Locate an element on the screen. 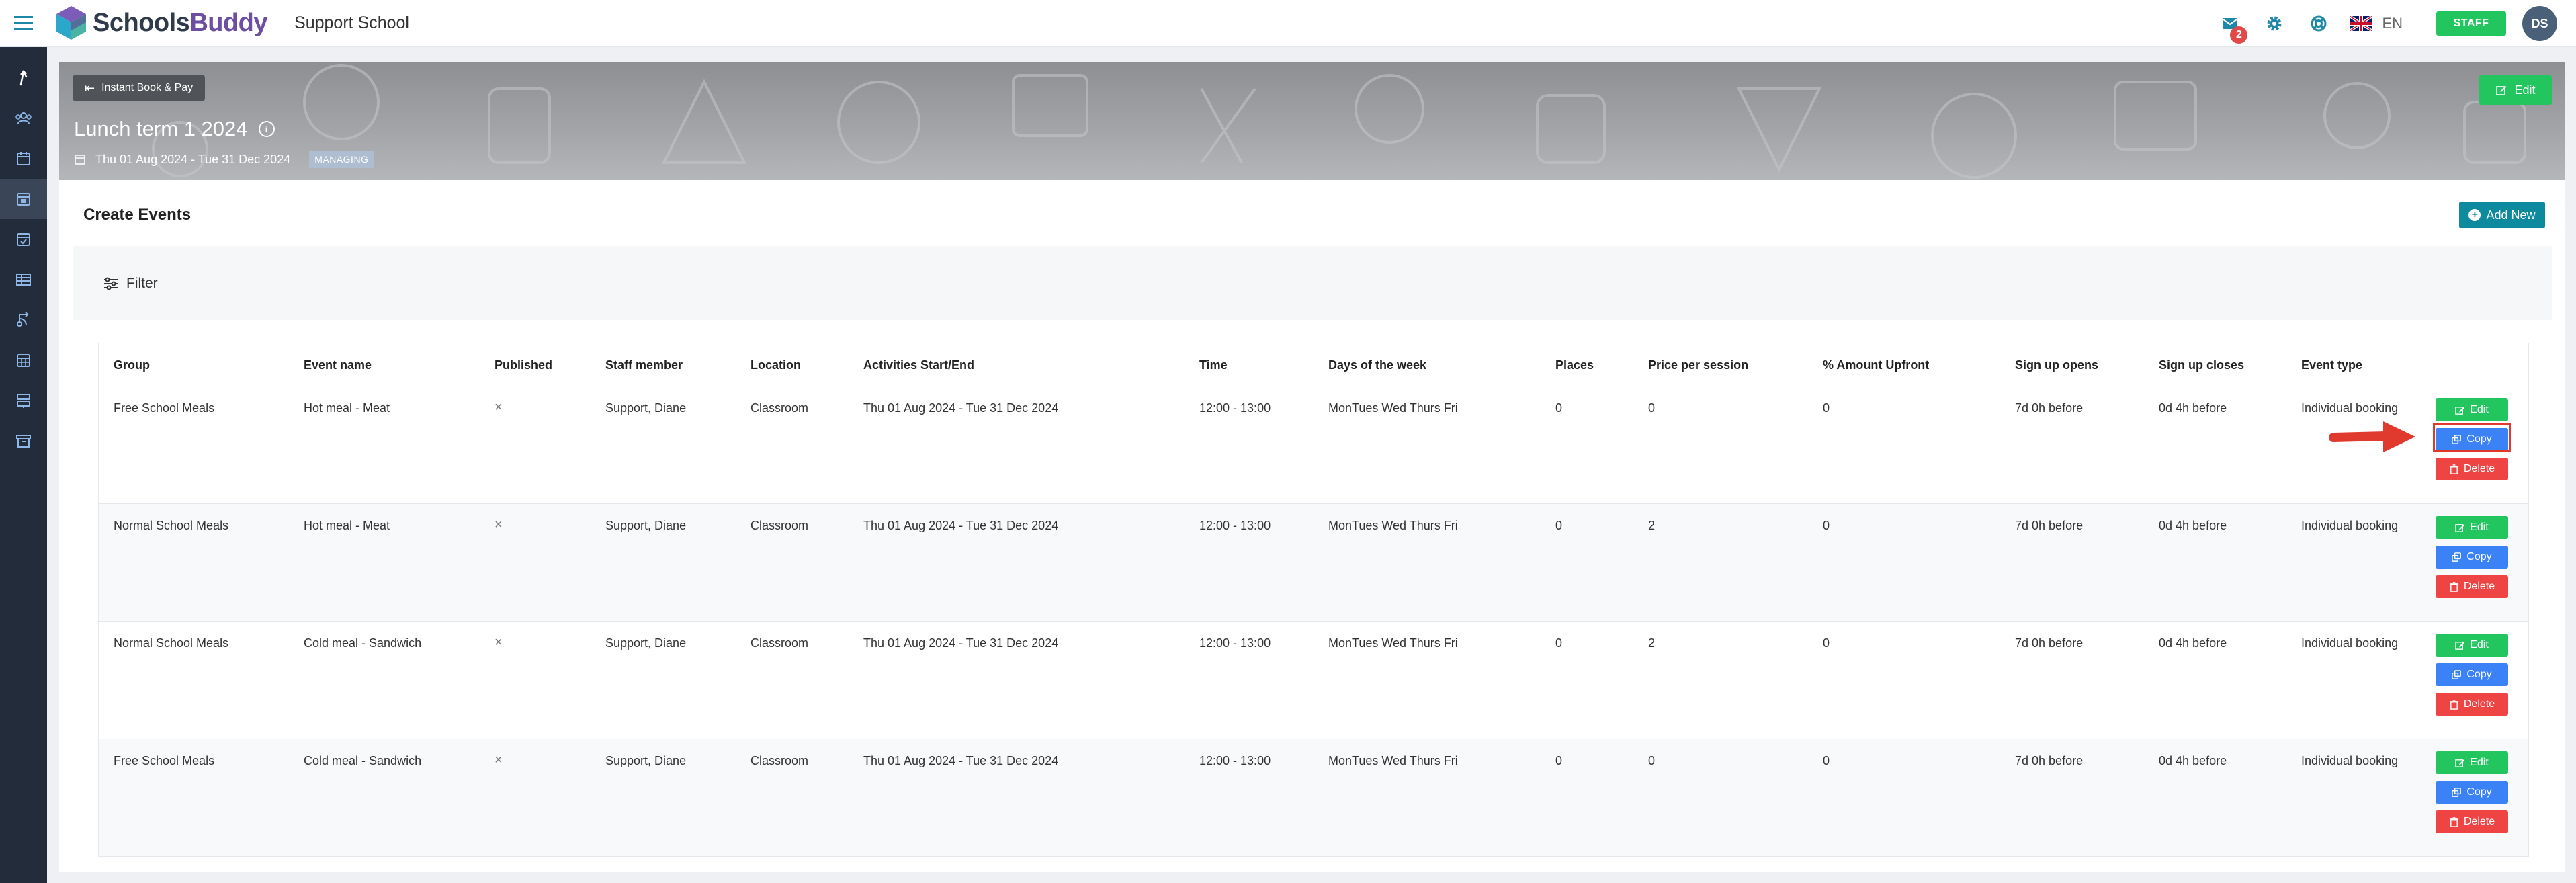 This screenshot has height=883, width=2576. delete-label: Delete is located at coordinates (2479, 822).